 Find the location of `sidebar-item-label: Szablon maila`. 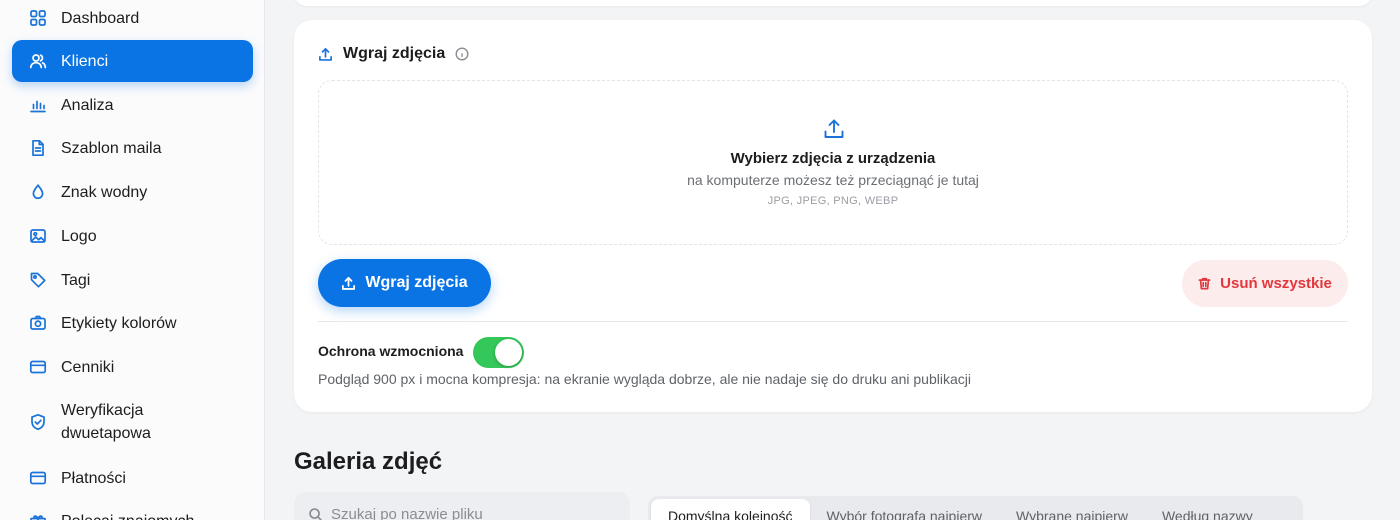

sidebar-item-label: Szablon maila is located at coordinates (111, 148).